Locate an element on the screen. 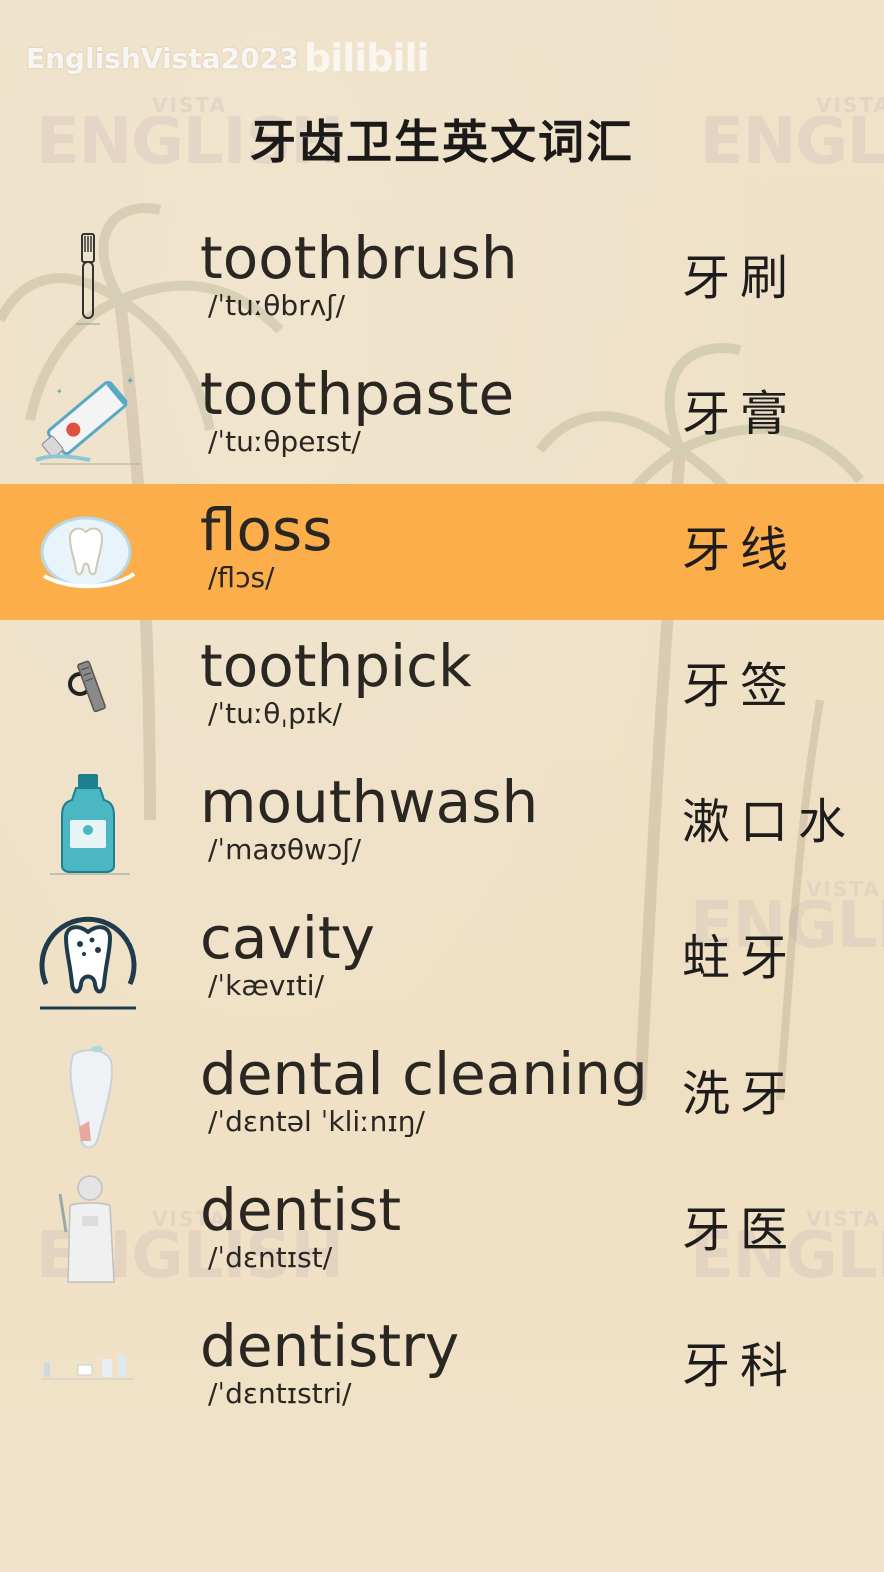 Image resolution: width=884 pixels, height=1572 pixels. vocab-row-toothbrush: toothbrush /ˈtuːθbrʌʃ/ 牙刷 is located at coordinates (442, 280).